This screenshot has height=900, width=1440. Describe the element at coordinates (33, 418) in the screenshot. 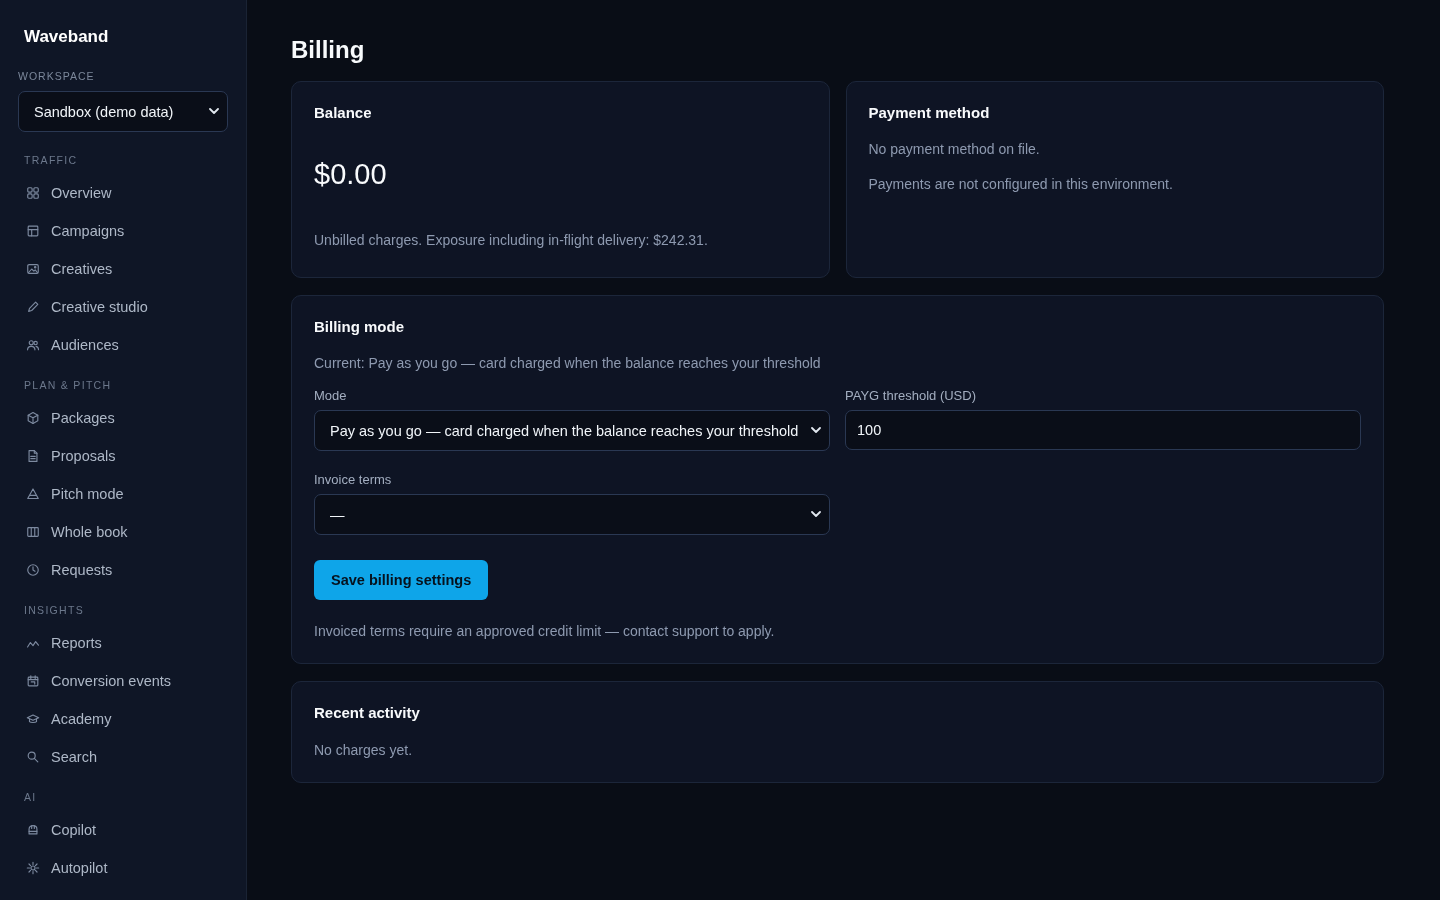

I see `cube-icon` at that location.